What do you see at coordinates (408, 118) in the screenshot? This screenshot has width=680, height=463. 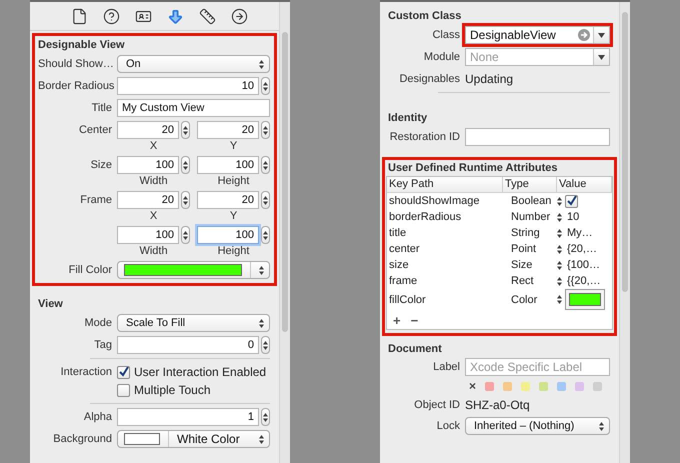 I see `section-heading: Identity` at bounding box center [408, 118].